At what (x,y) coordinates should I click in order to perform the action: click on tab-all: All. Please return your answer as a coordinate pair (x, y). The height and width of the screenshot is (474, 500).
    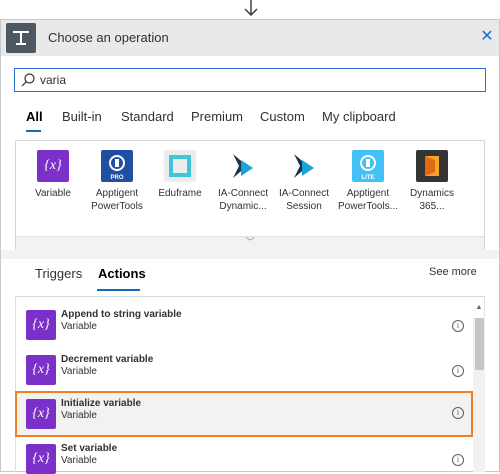
    Looking at the image, I should click on (34, 116).